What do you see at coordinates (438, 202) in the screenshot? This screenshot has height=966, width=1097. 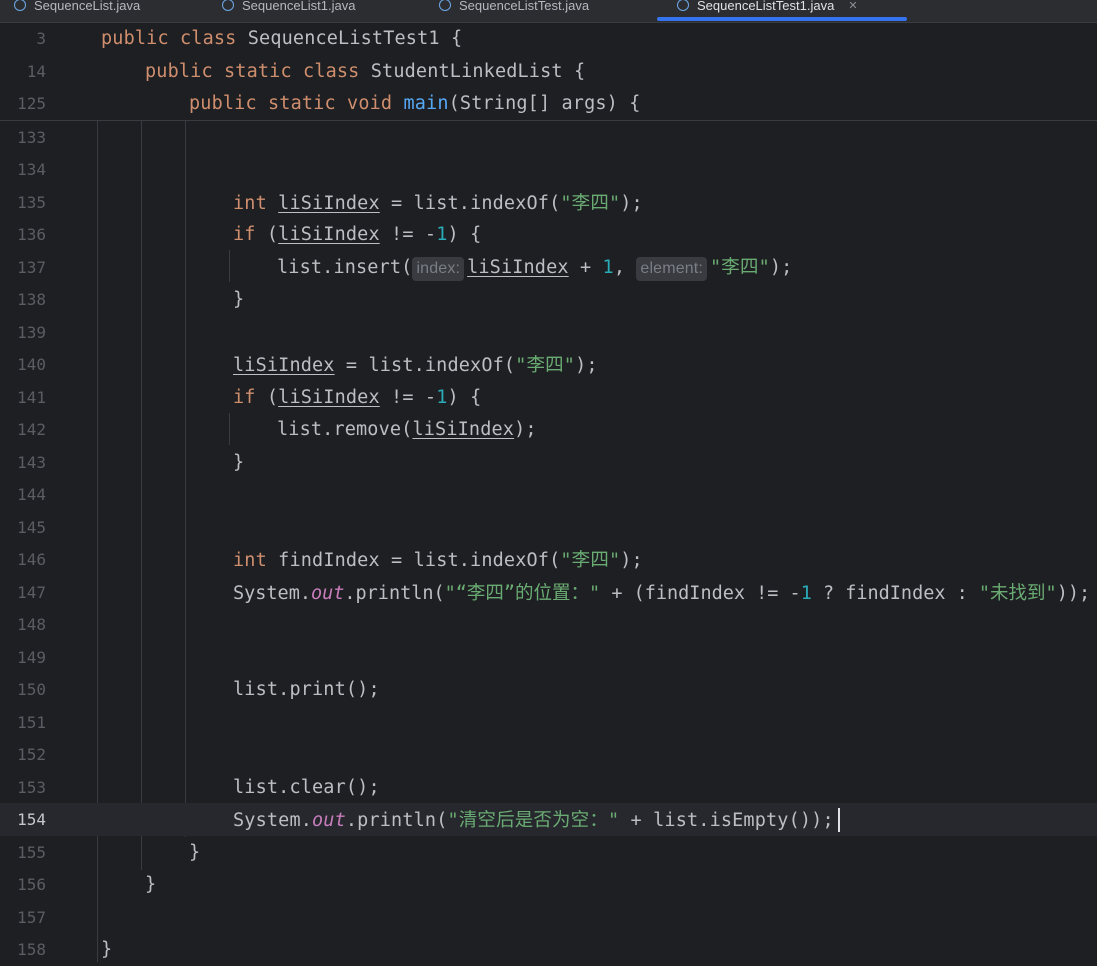 I see `code-text: int liSiIndex = list.indexOf("李四");` at bounding box center [438, 202].